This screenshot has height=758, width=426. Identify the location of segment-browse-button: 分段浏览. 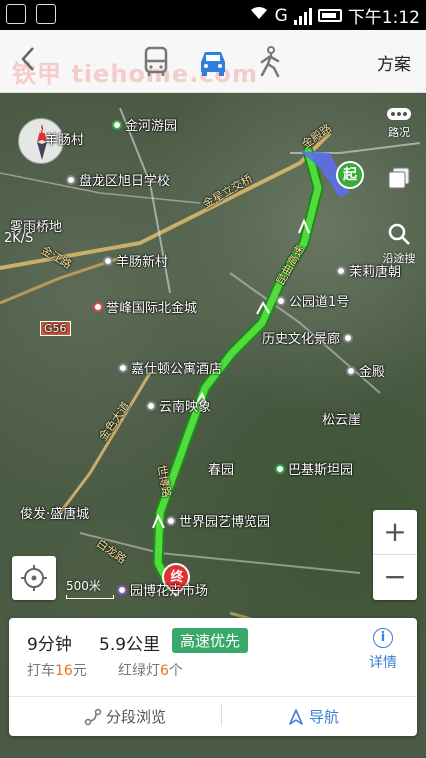
(125, 716).